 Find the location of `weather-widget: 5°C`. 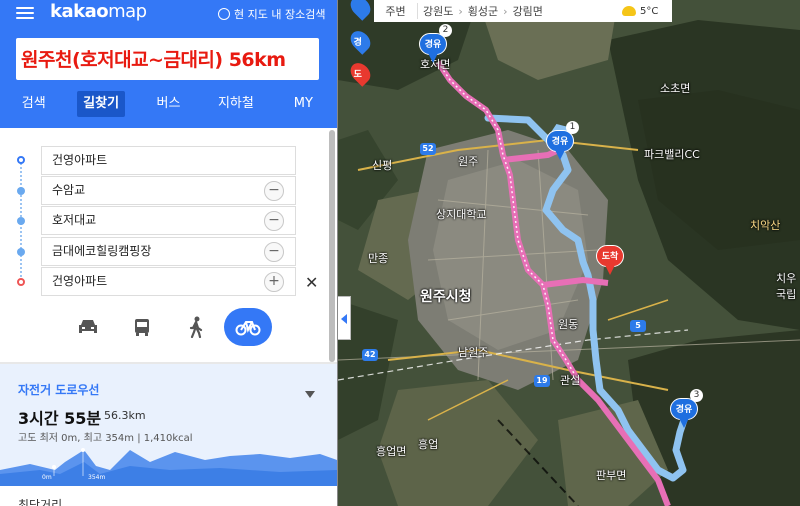

weather-widget: 5°C is located at coordinates (642, 11).